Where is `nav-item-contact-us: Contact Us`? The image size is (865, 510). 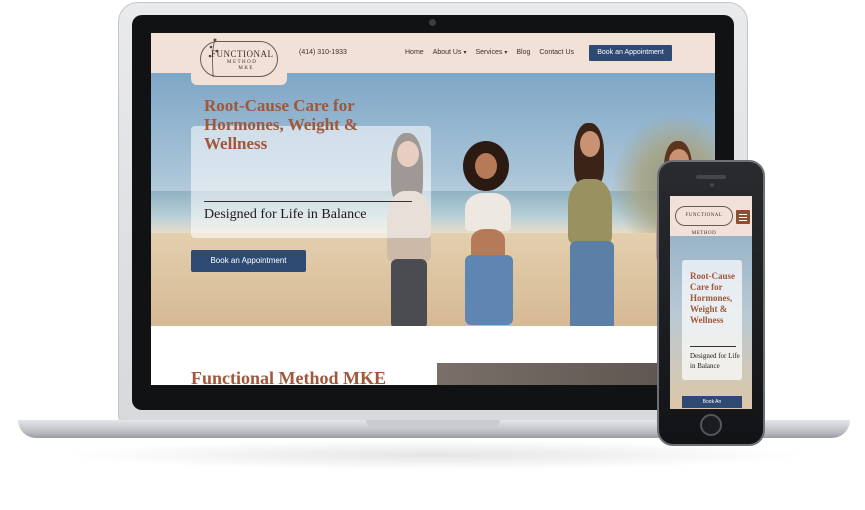 nav-item-contact-us: Contact Us is located at coordinates (556, 52).